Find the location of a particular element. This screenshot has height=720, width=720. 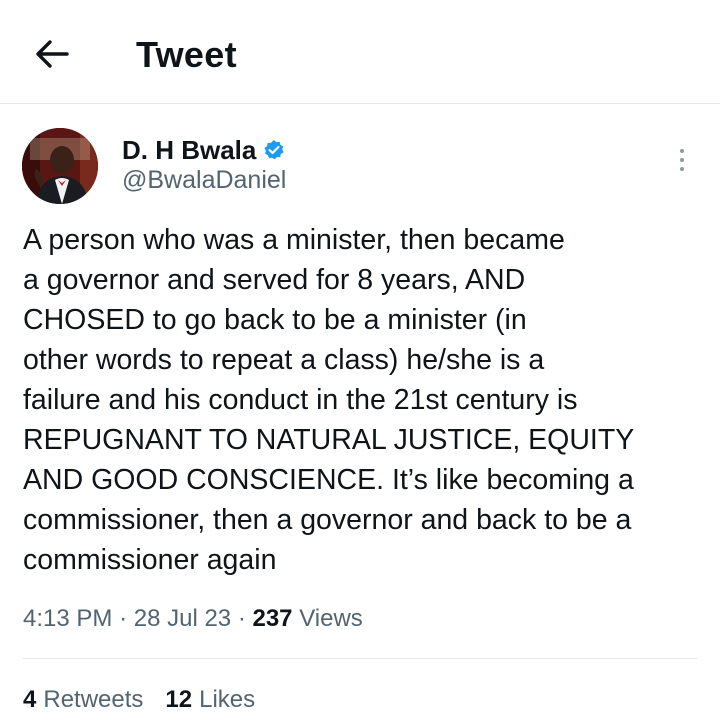

tweet-line: CHOSED to go back to be a minister (in is located at coordinates (275, 320).